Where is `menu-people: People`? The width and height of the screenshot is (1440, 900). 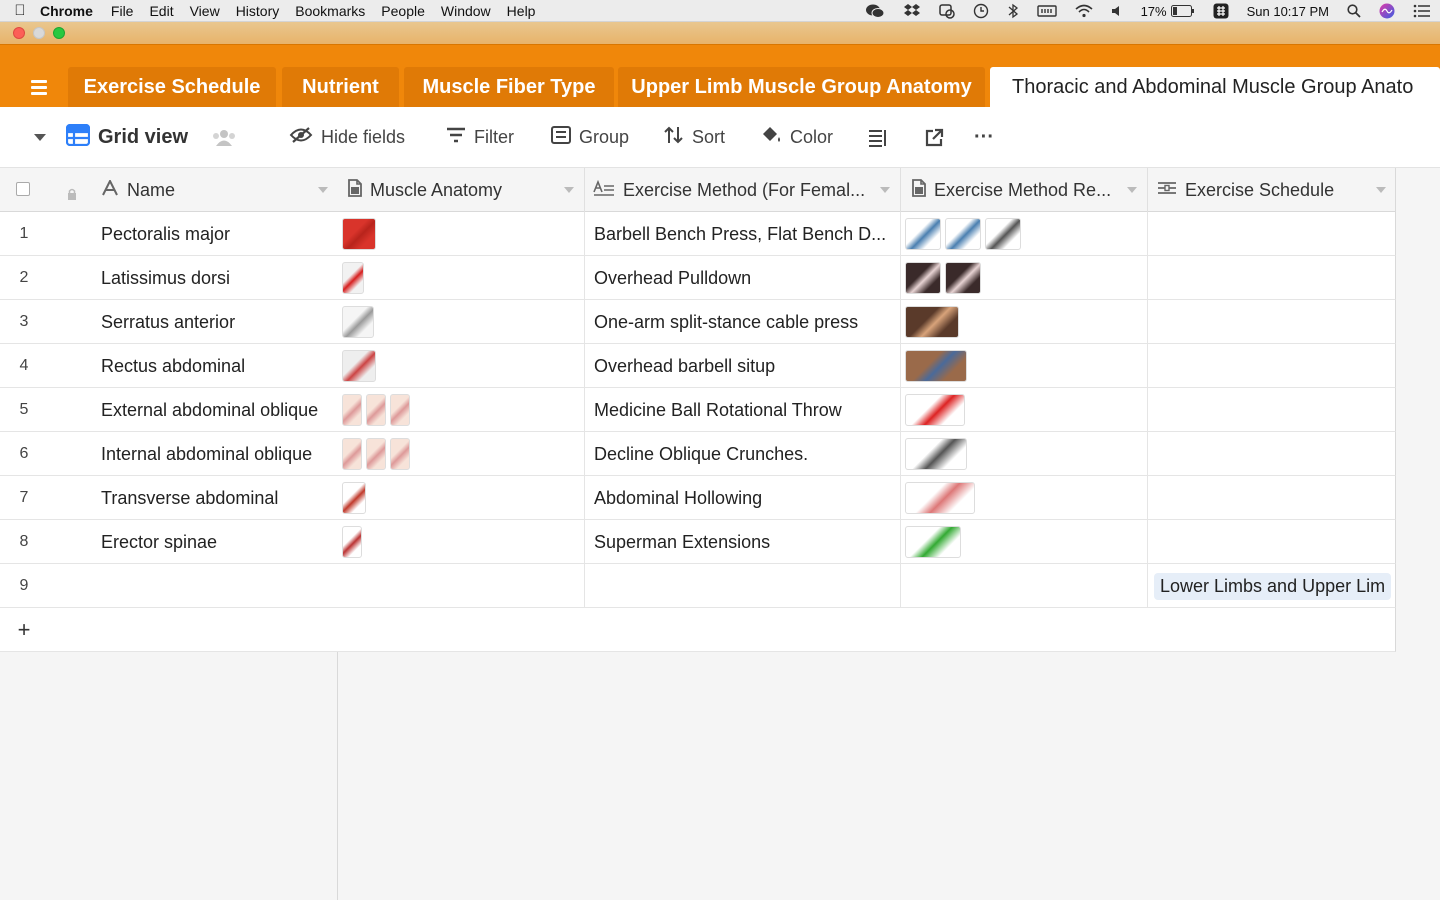 menu-people: People is located at coordinates (403, 11).